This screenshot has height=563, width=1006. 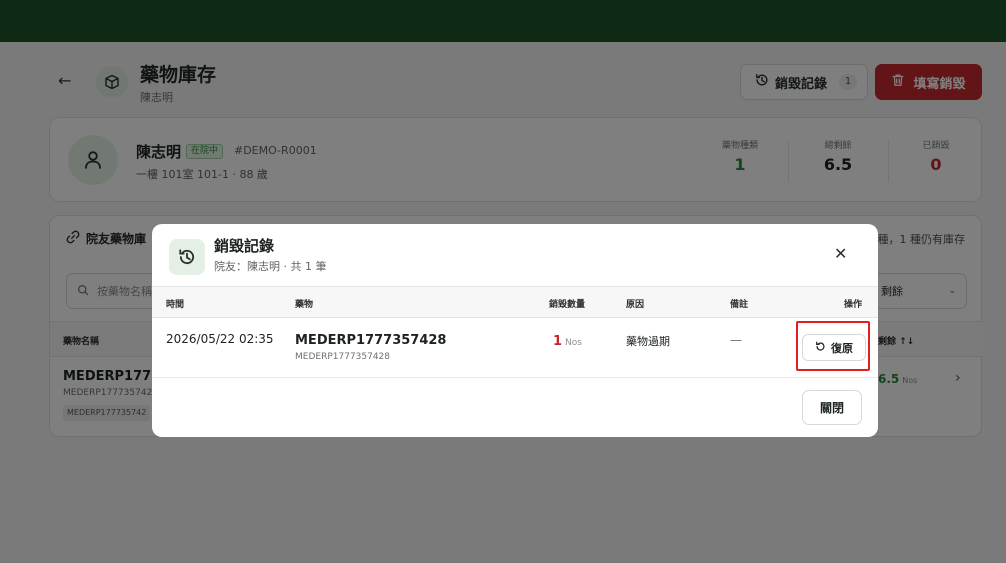 I want to click on modal-table-header: 時間 藥物 銷毀數量 原因 備註 操作, so click(x=515, y=302).